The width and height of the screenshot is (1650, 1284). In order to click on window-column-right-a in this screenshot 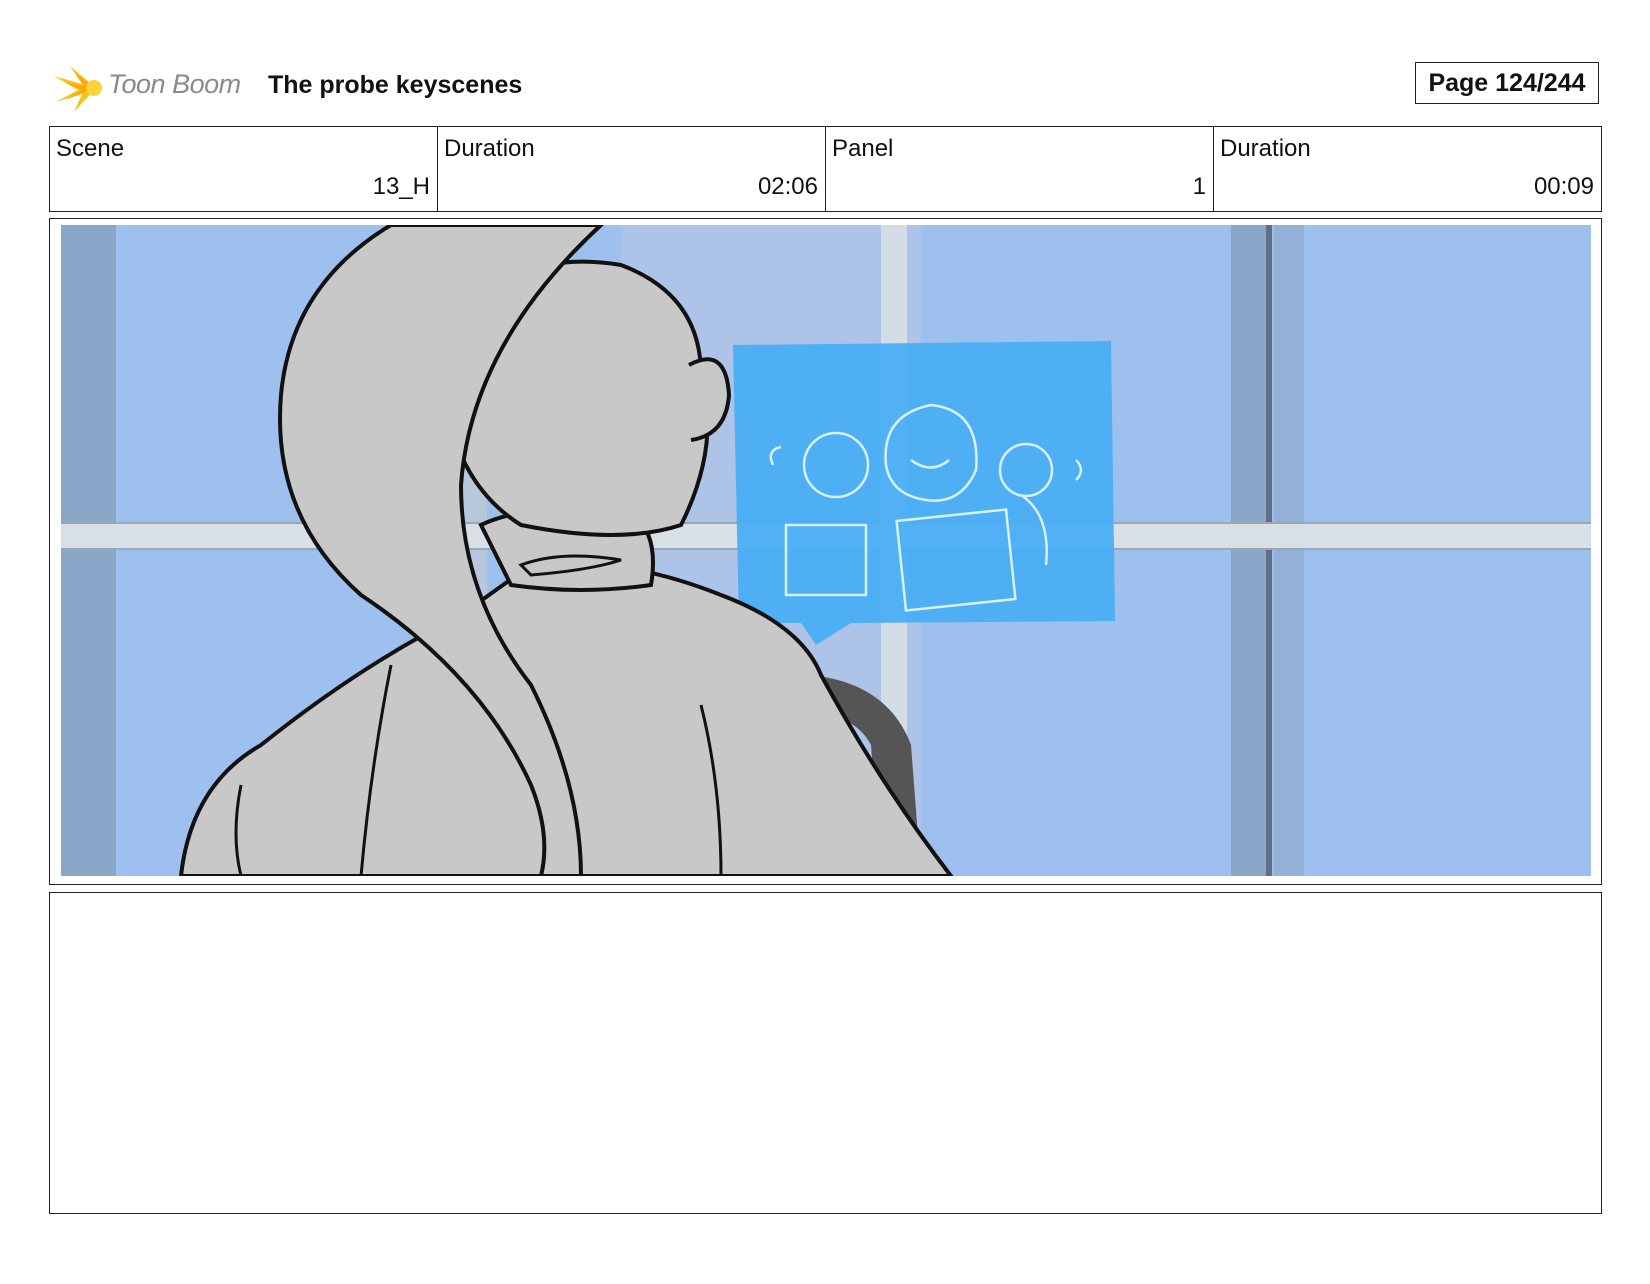, I will do `click(1250, 550)`.